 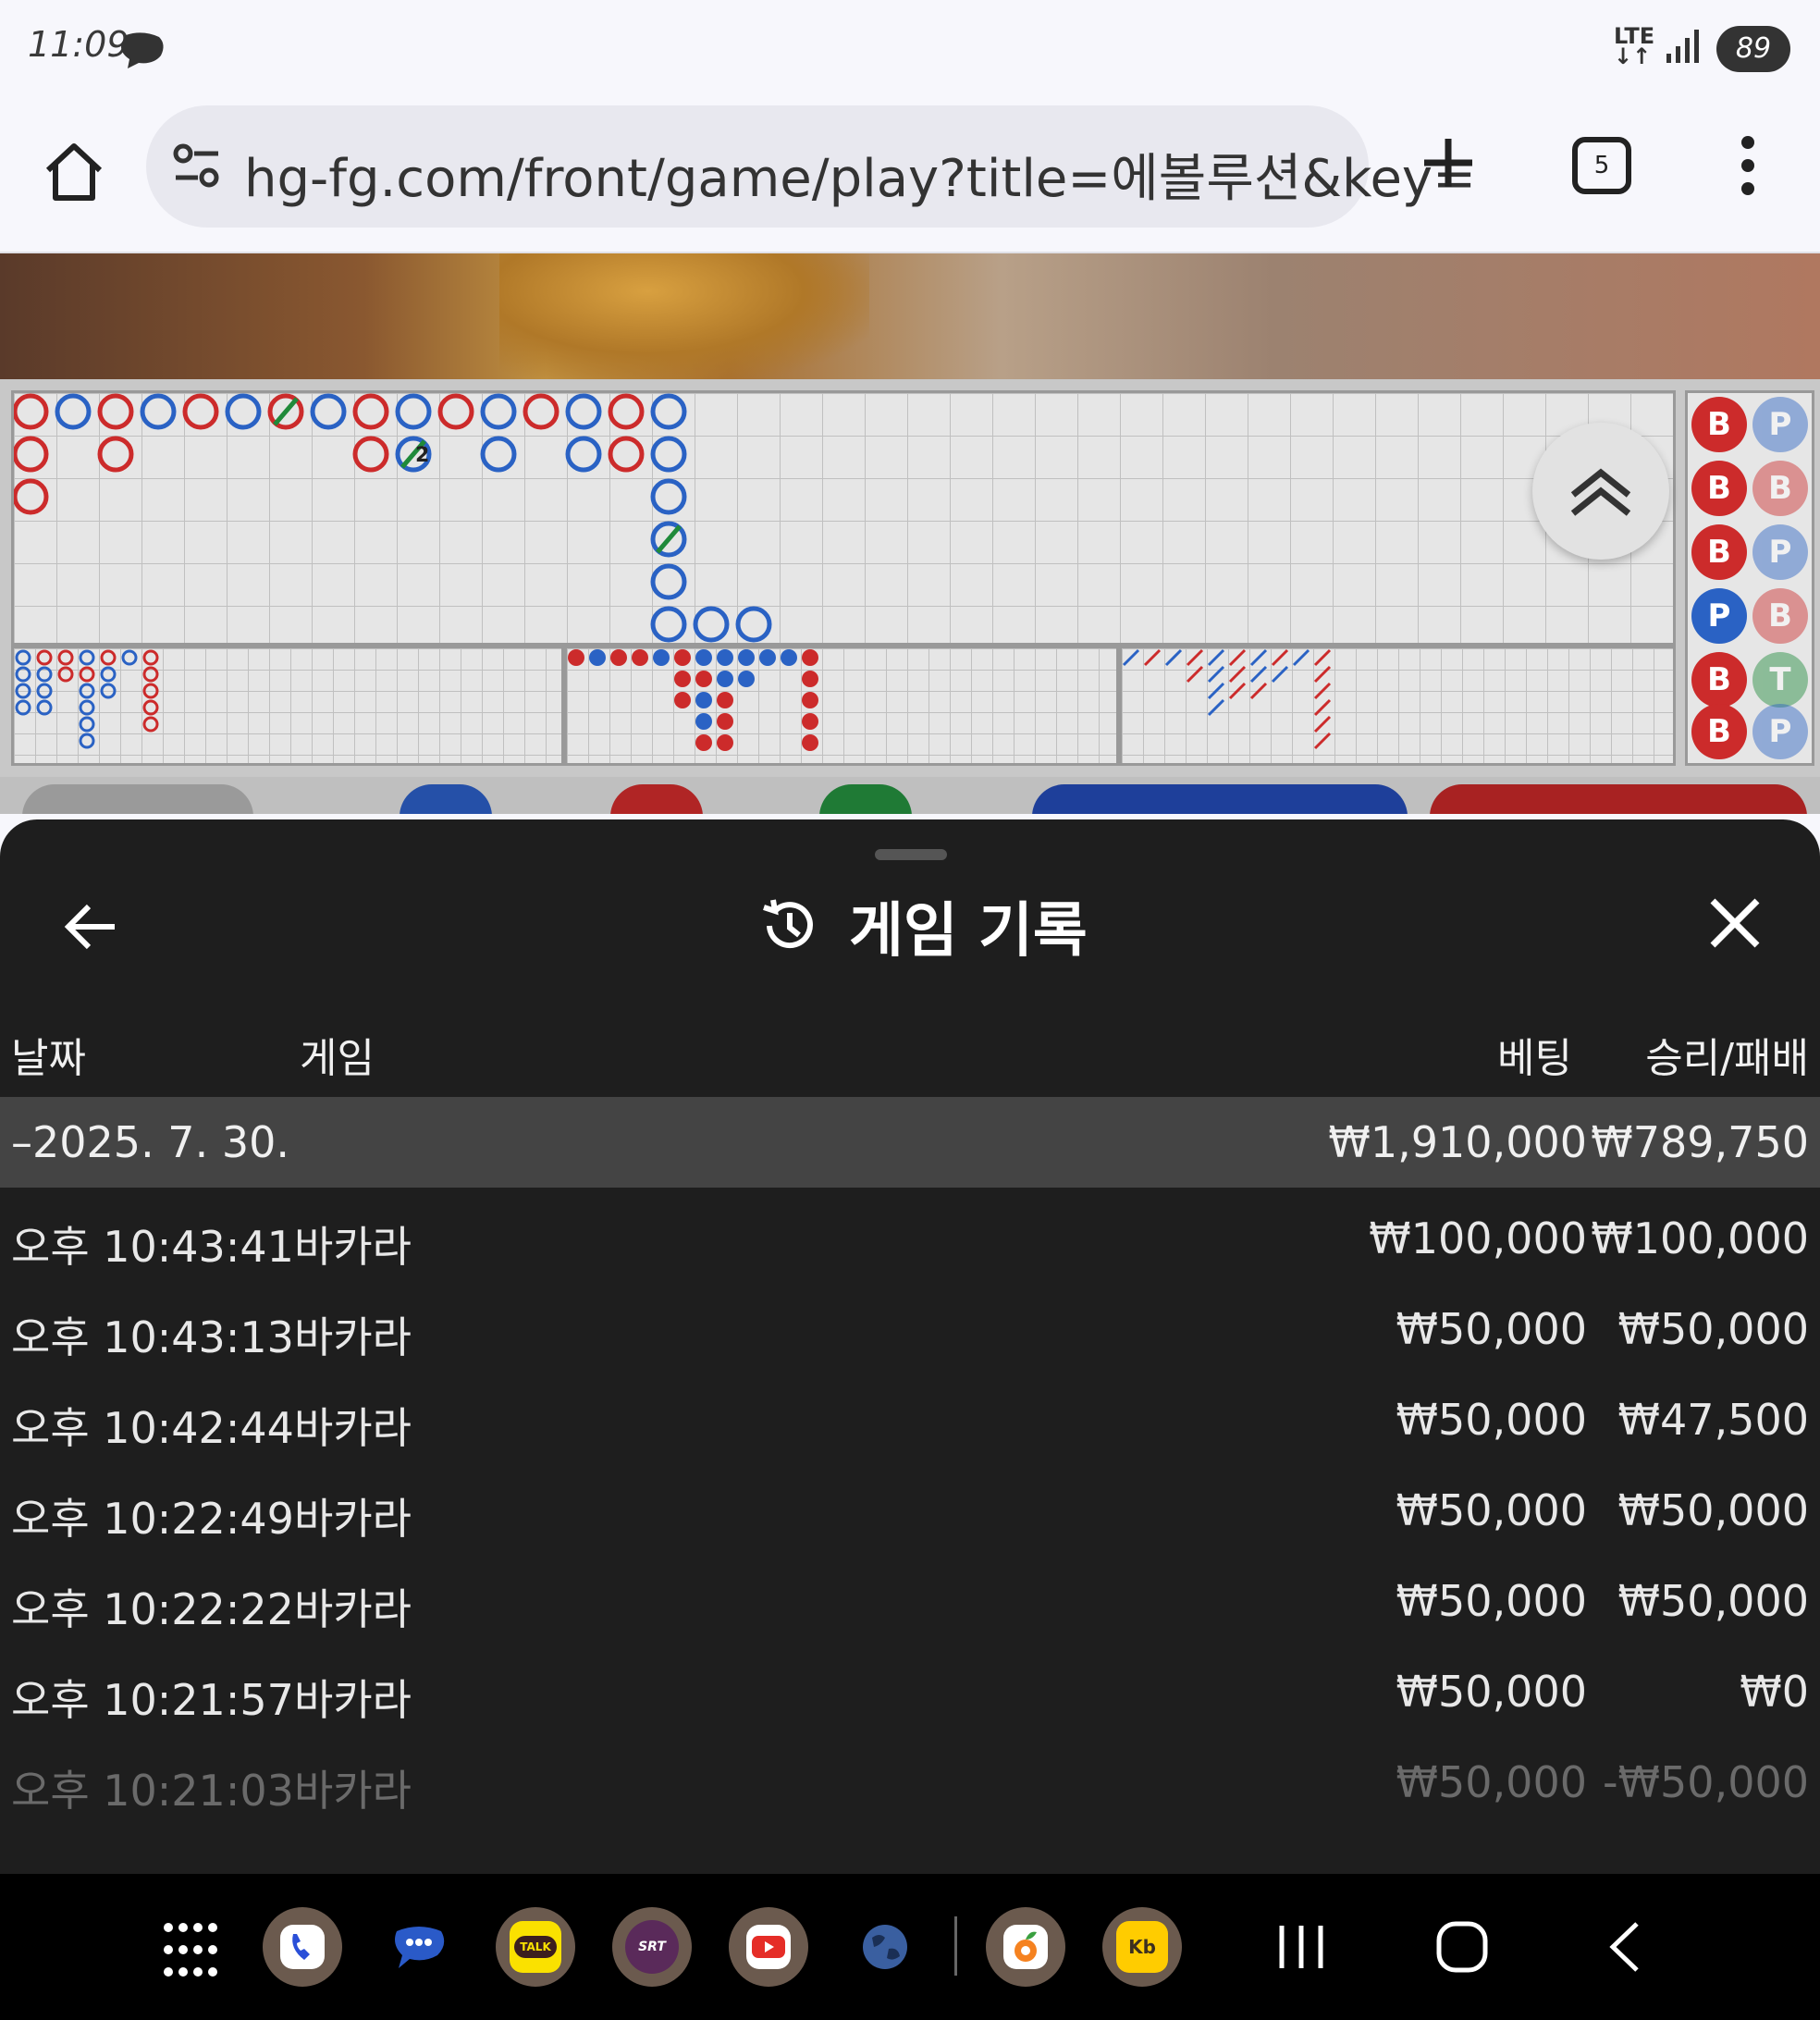 What do you see at coordinates (1448, 163) in the screenshot?
I see `new-tab-icon` at bounding box center [1448, 163].